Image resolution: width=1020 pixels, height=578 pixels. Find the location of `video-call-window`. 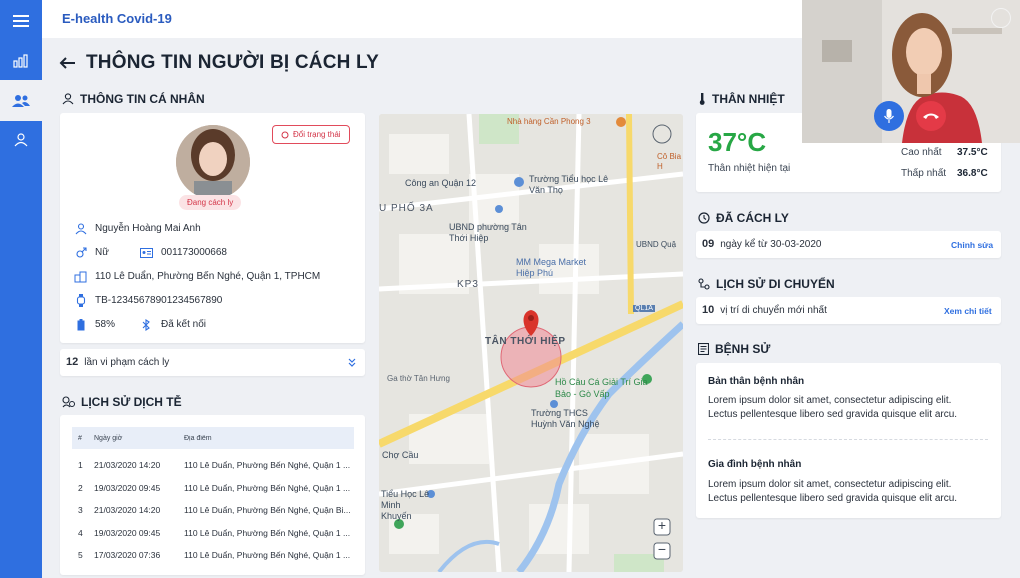

video-call-window is located at coordinates (911, 71).